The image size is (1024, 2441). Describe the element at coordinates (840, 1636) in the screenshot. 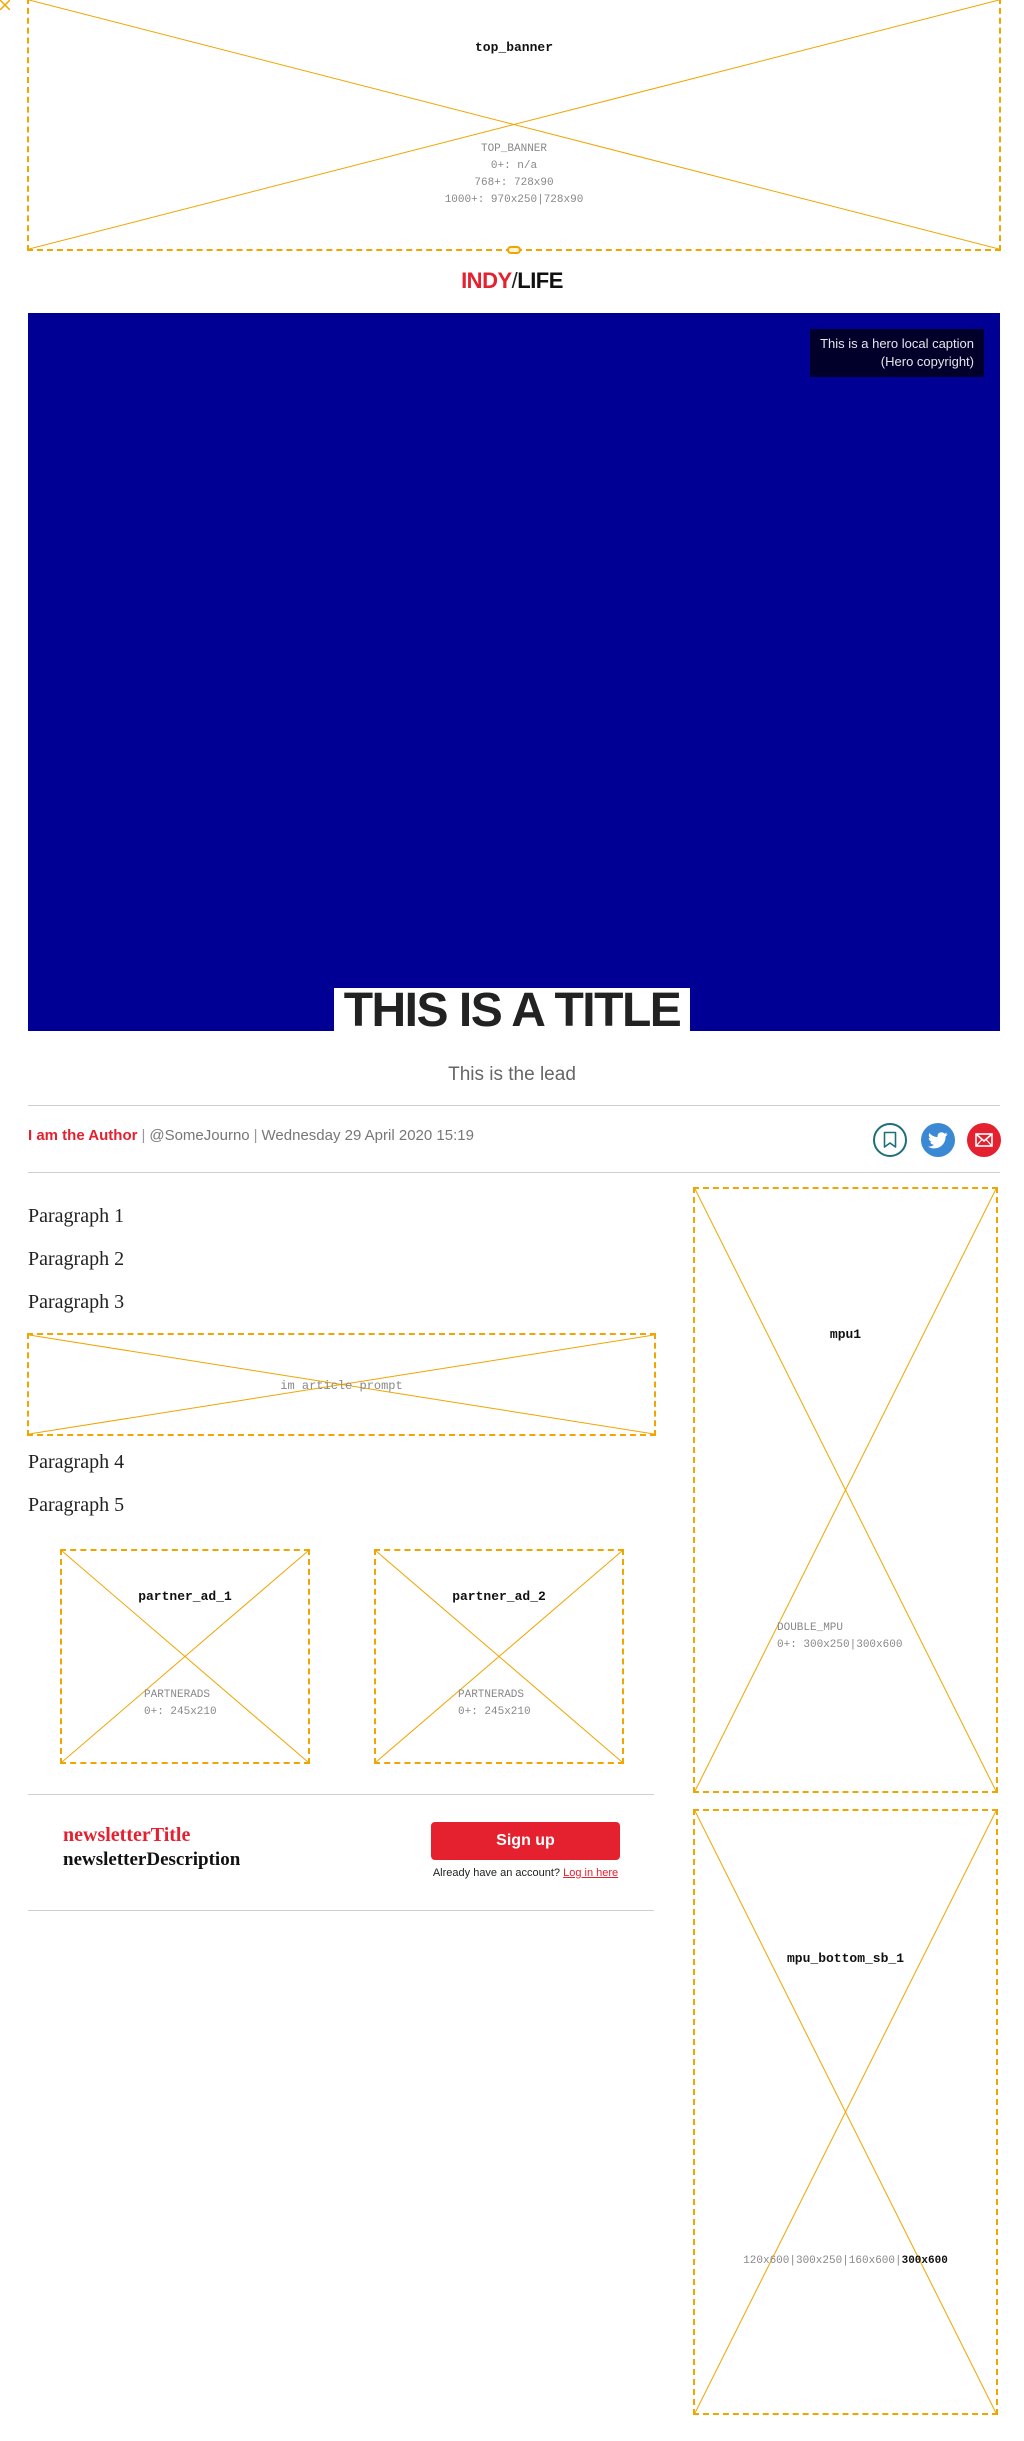

I see `ad-slot-info: DOUBLE_MPU 0+: 300x250|300x600` at that location.